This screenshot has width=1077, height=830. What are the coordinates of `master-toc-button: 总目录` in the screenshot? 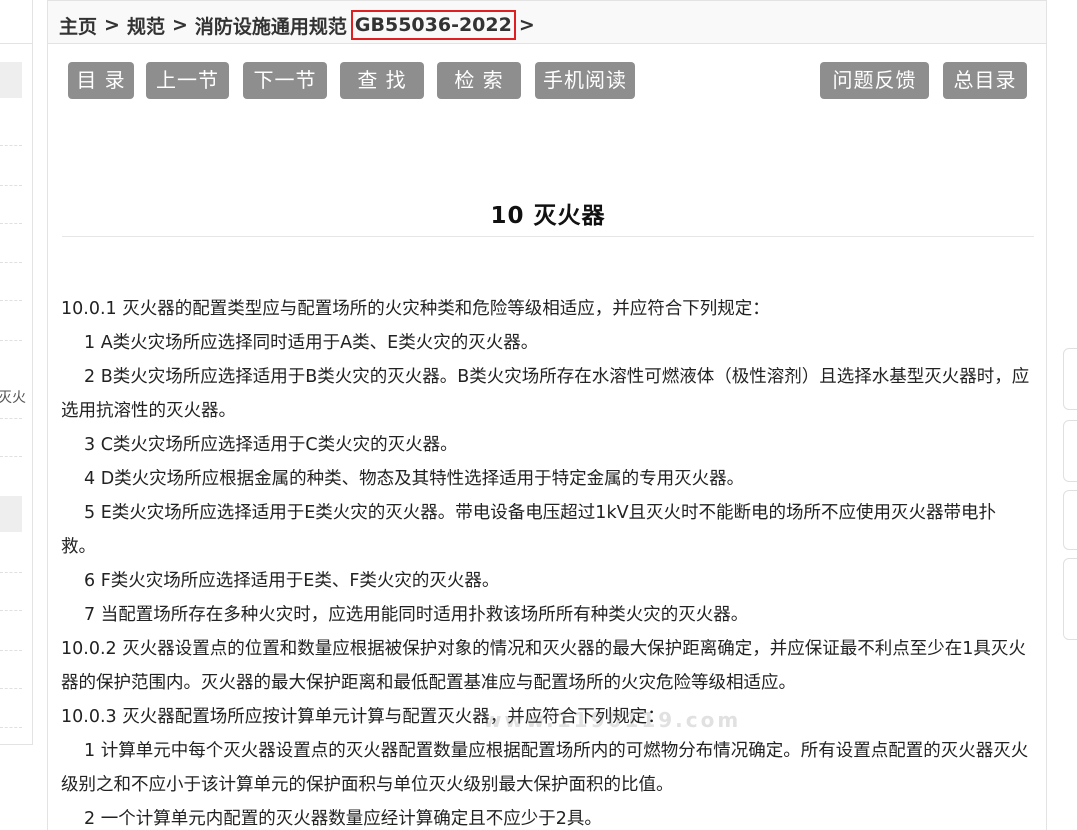 It's located at (985, 80).